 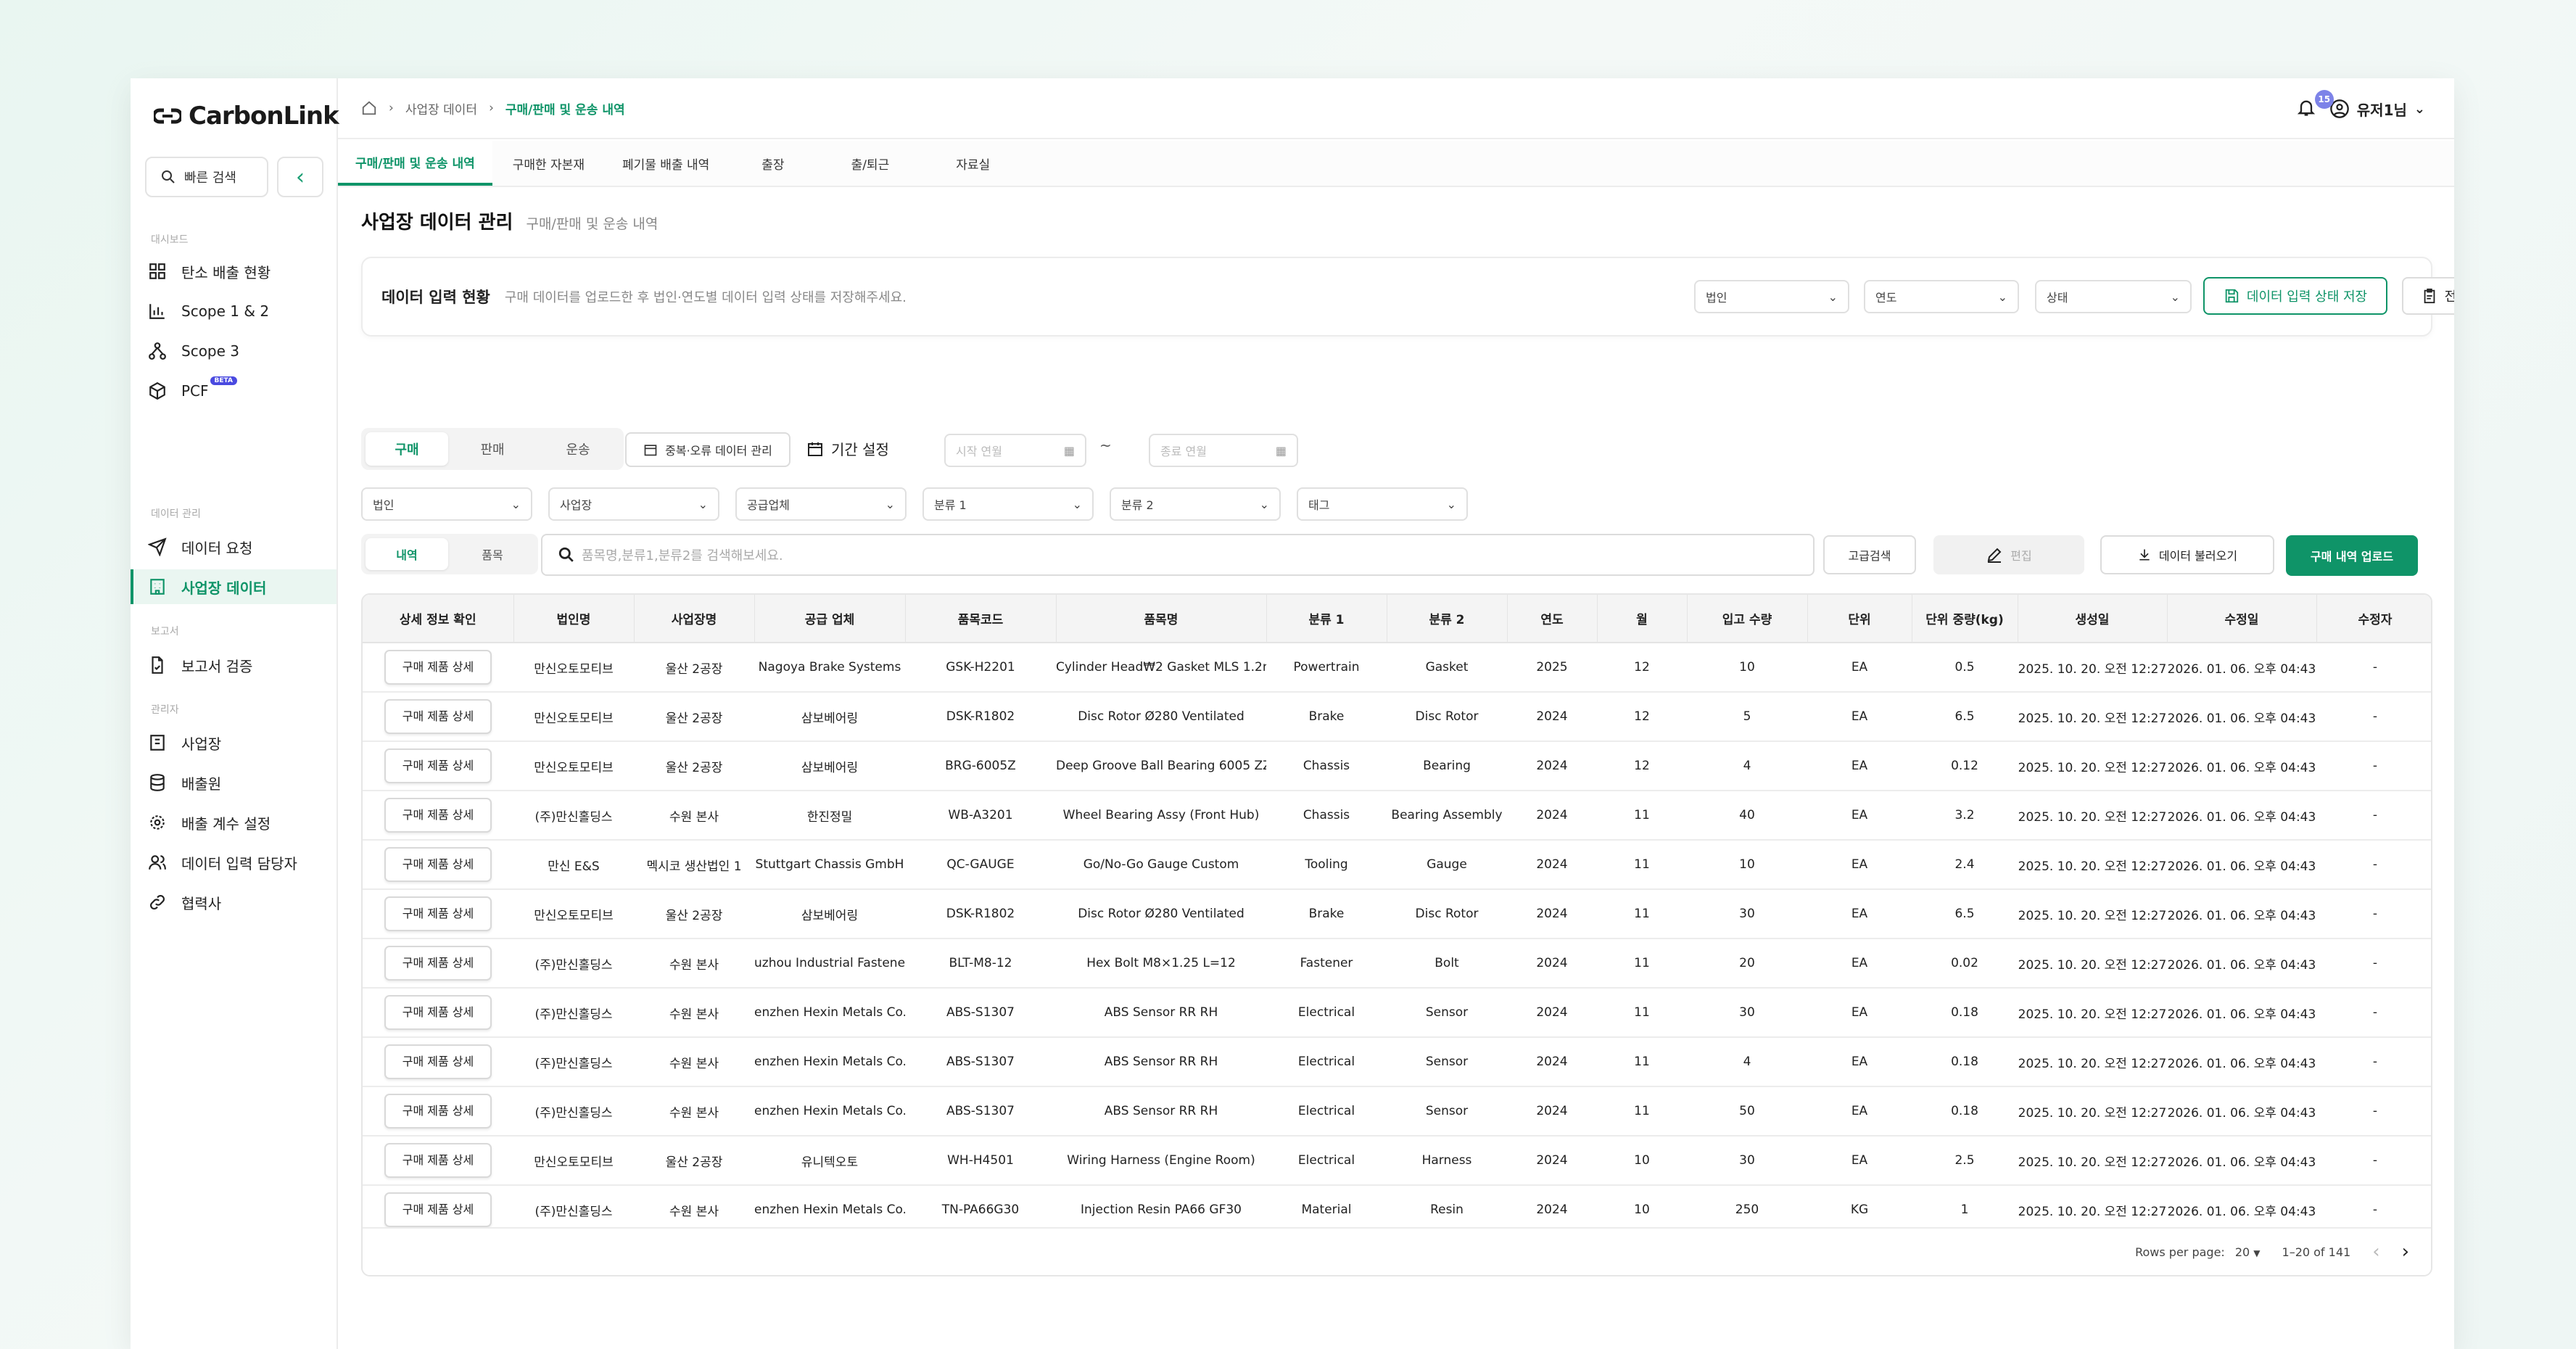 What do you see at coordinates (207, 177) in the screenshot?
I see `quick-search-button: 빠른 검색` at bounding box center [207, 177].